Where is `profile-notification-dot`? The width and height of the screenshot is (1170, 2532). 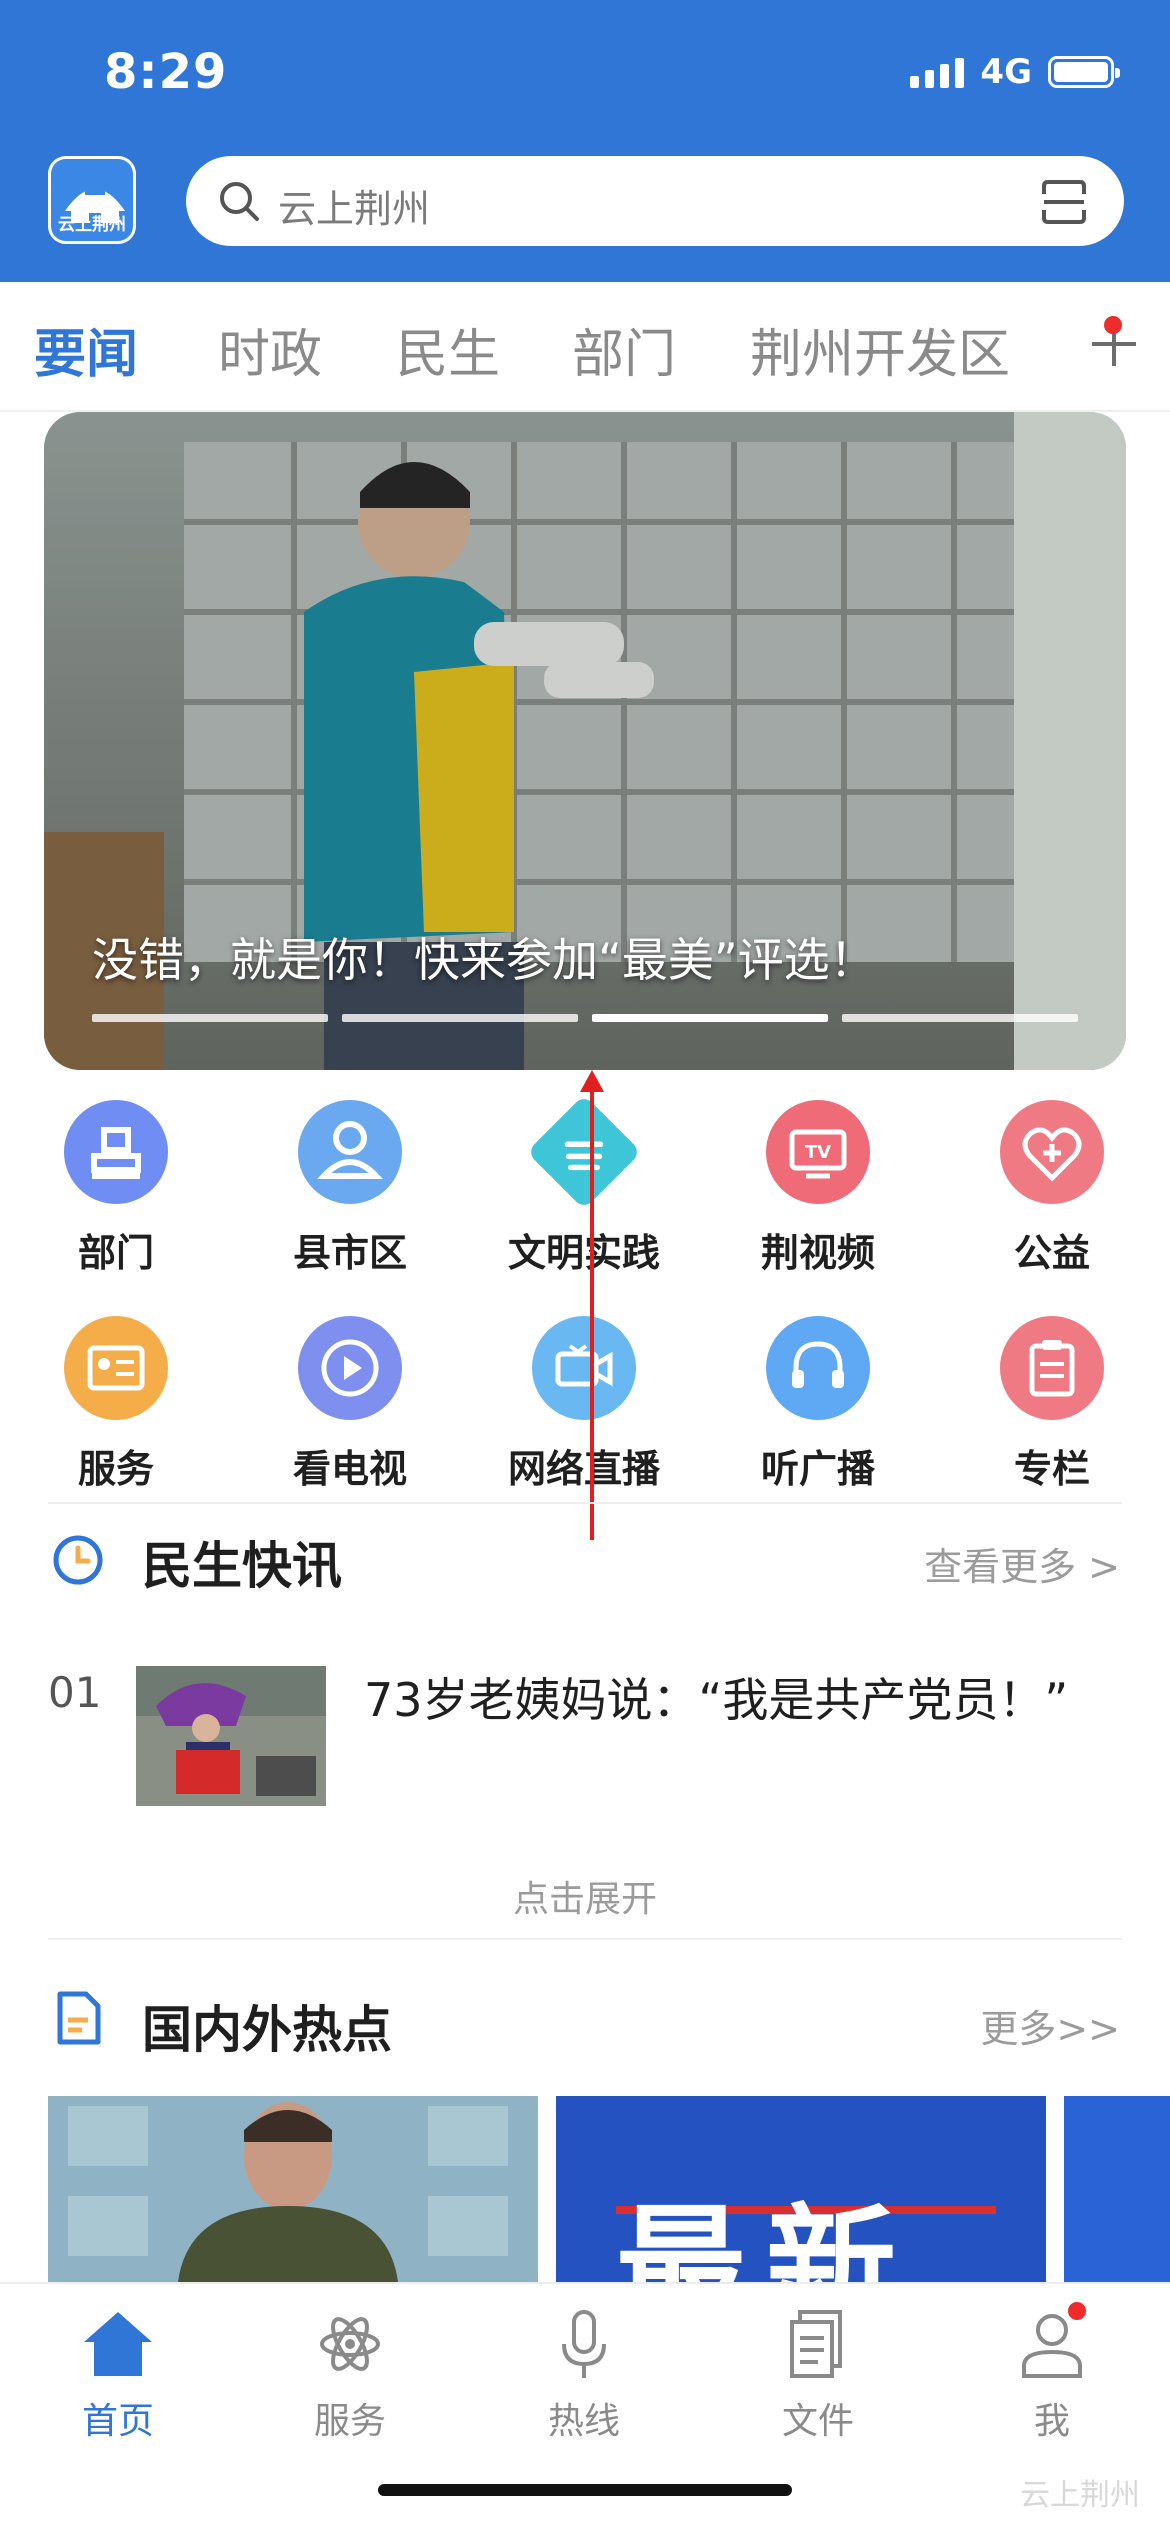
profile-notification-dot is located at coordinates (1077, 2311).